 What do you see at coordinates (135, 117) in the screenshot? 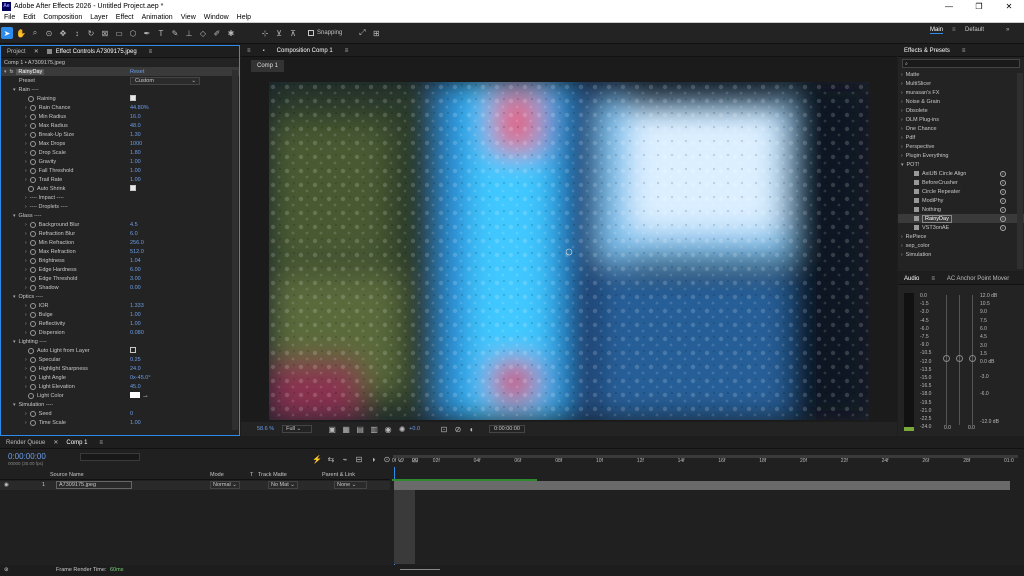
I see `property-value: 16.0` at bounding box center [135, 117].